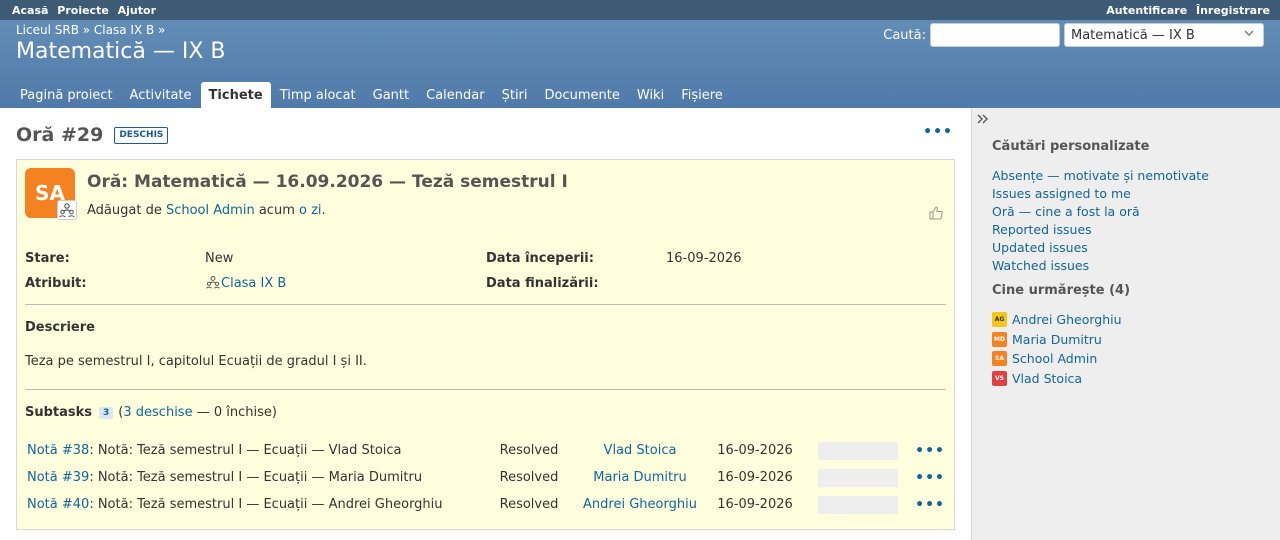 Image resolution: width=1280 pixels, height=540 pixels. I want to click on subtask-assignee-link: Maria Dumitru, so click(639, 477).